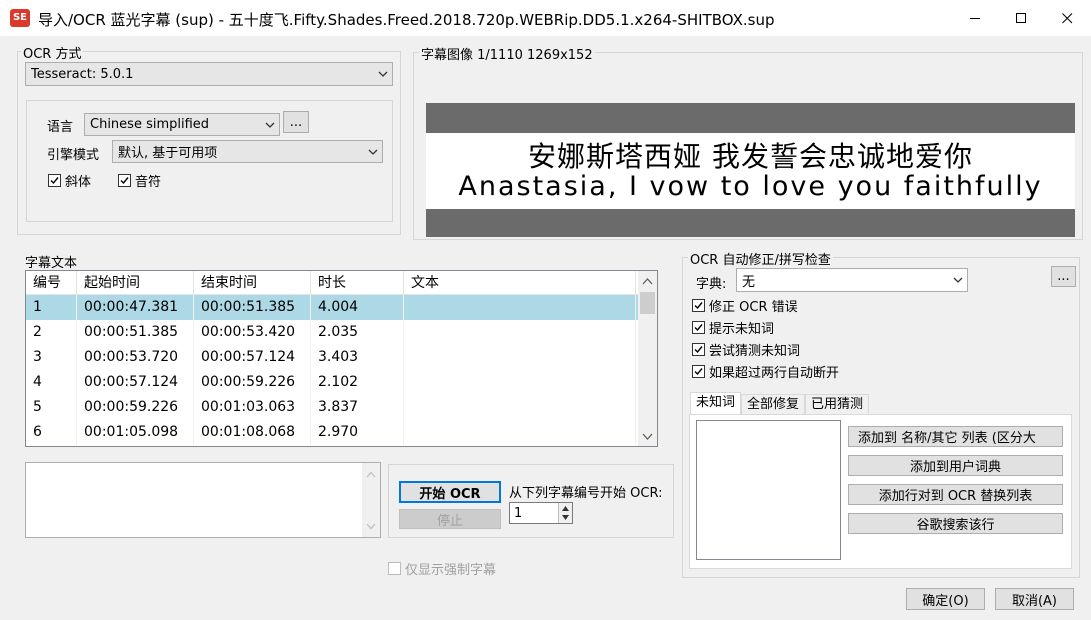 The width and height of the screenshot is (1091, 620). I want to click on prompt-unknown-words-checkbox: 提示未知词, so click(733, 327).